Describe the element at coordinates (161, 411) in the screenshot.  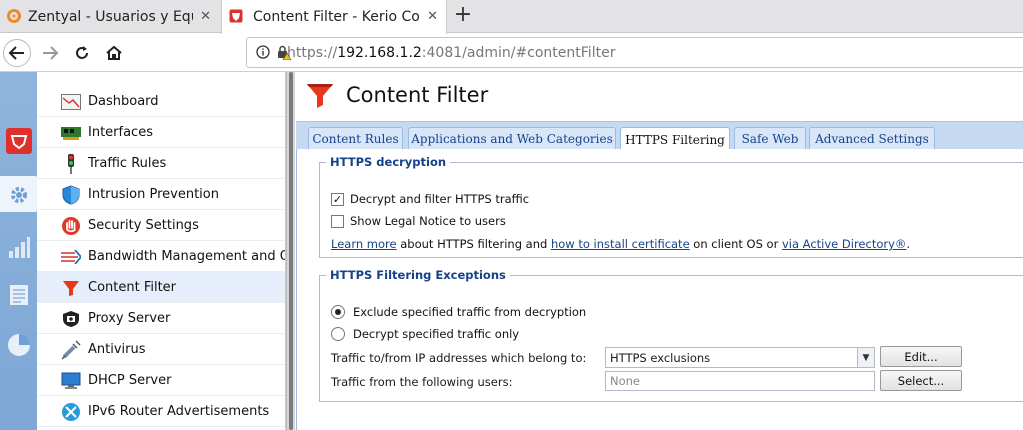
I see `sidebar-item-ipv6-router-advertisements: IPv6 Router Advertisements` at that location.